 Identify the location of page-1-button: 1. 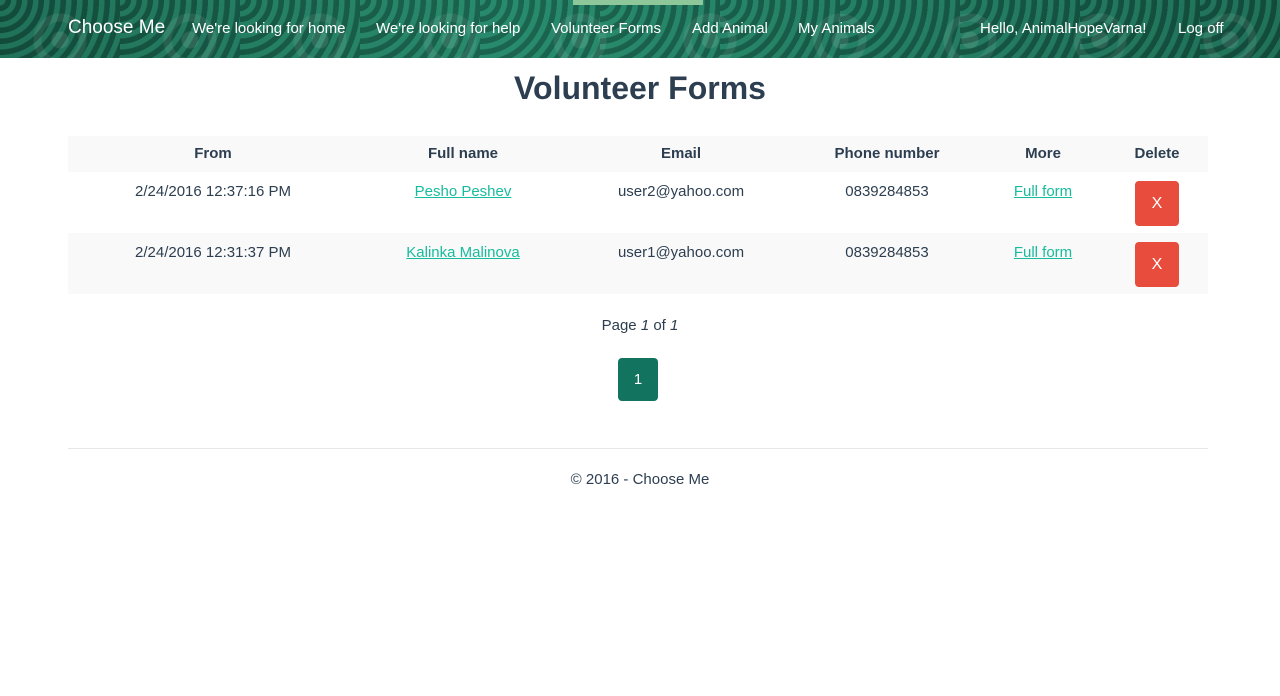
(638, 379).